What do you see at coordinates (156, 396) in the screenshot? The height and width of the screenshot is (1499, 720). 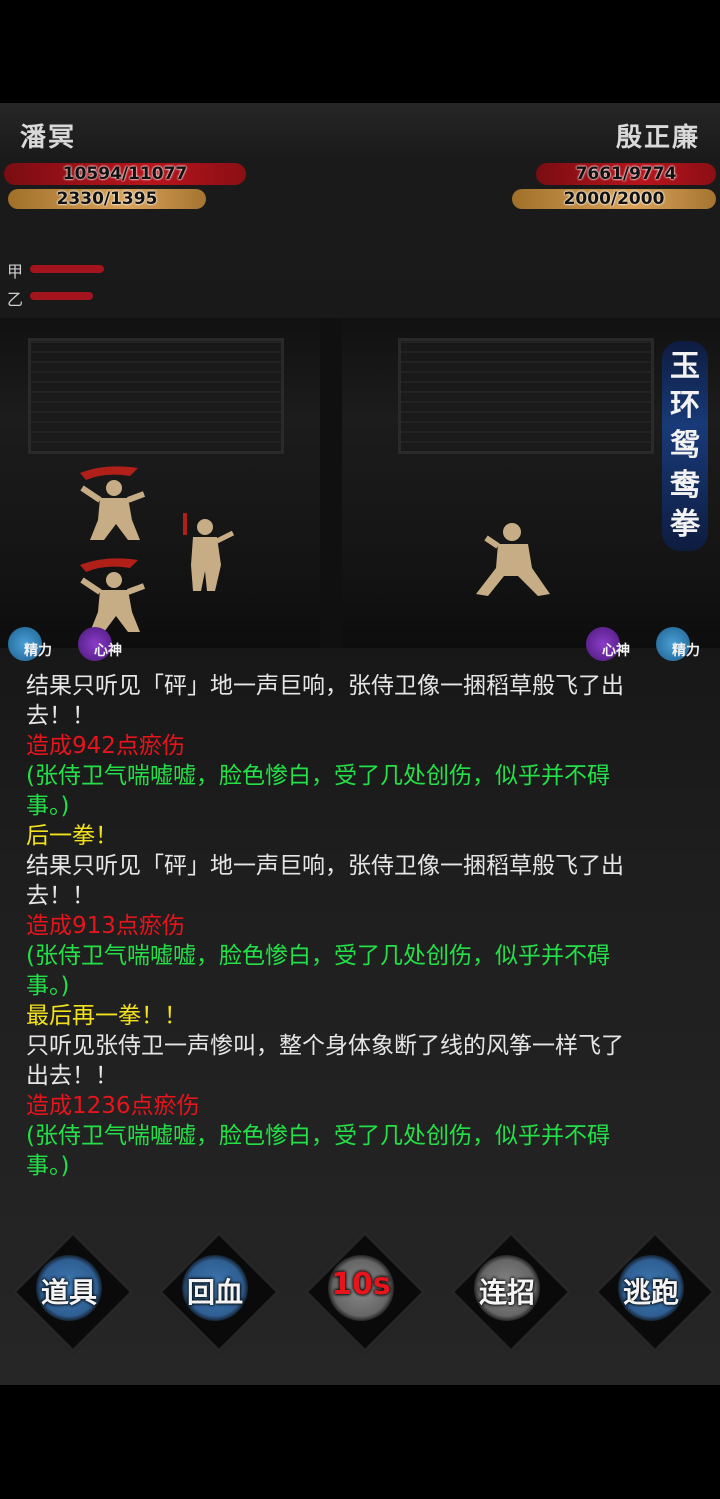 I see `background-window-left` at bounding box center [156, 396].